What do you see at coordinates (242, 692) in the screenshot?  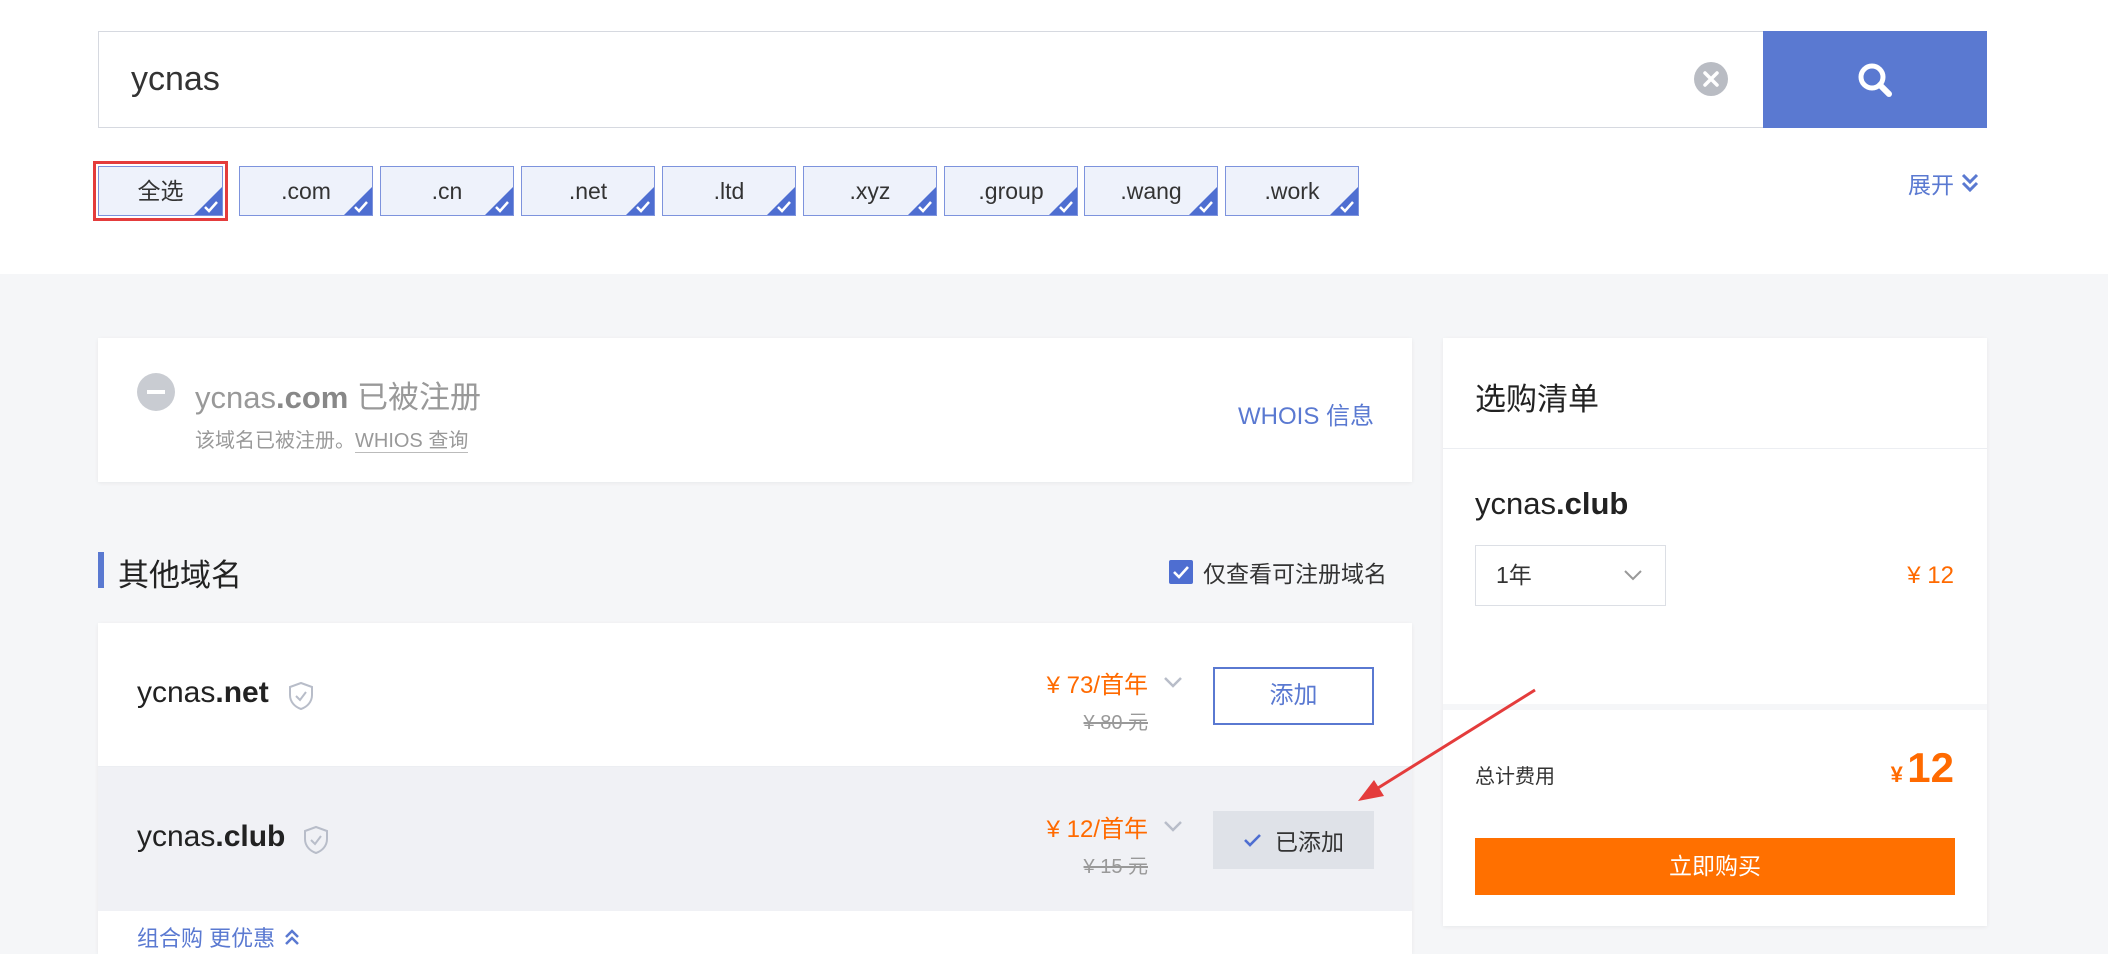 I see `domain-tld: .net` at bounding box center [242, 692].